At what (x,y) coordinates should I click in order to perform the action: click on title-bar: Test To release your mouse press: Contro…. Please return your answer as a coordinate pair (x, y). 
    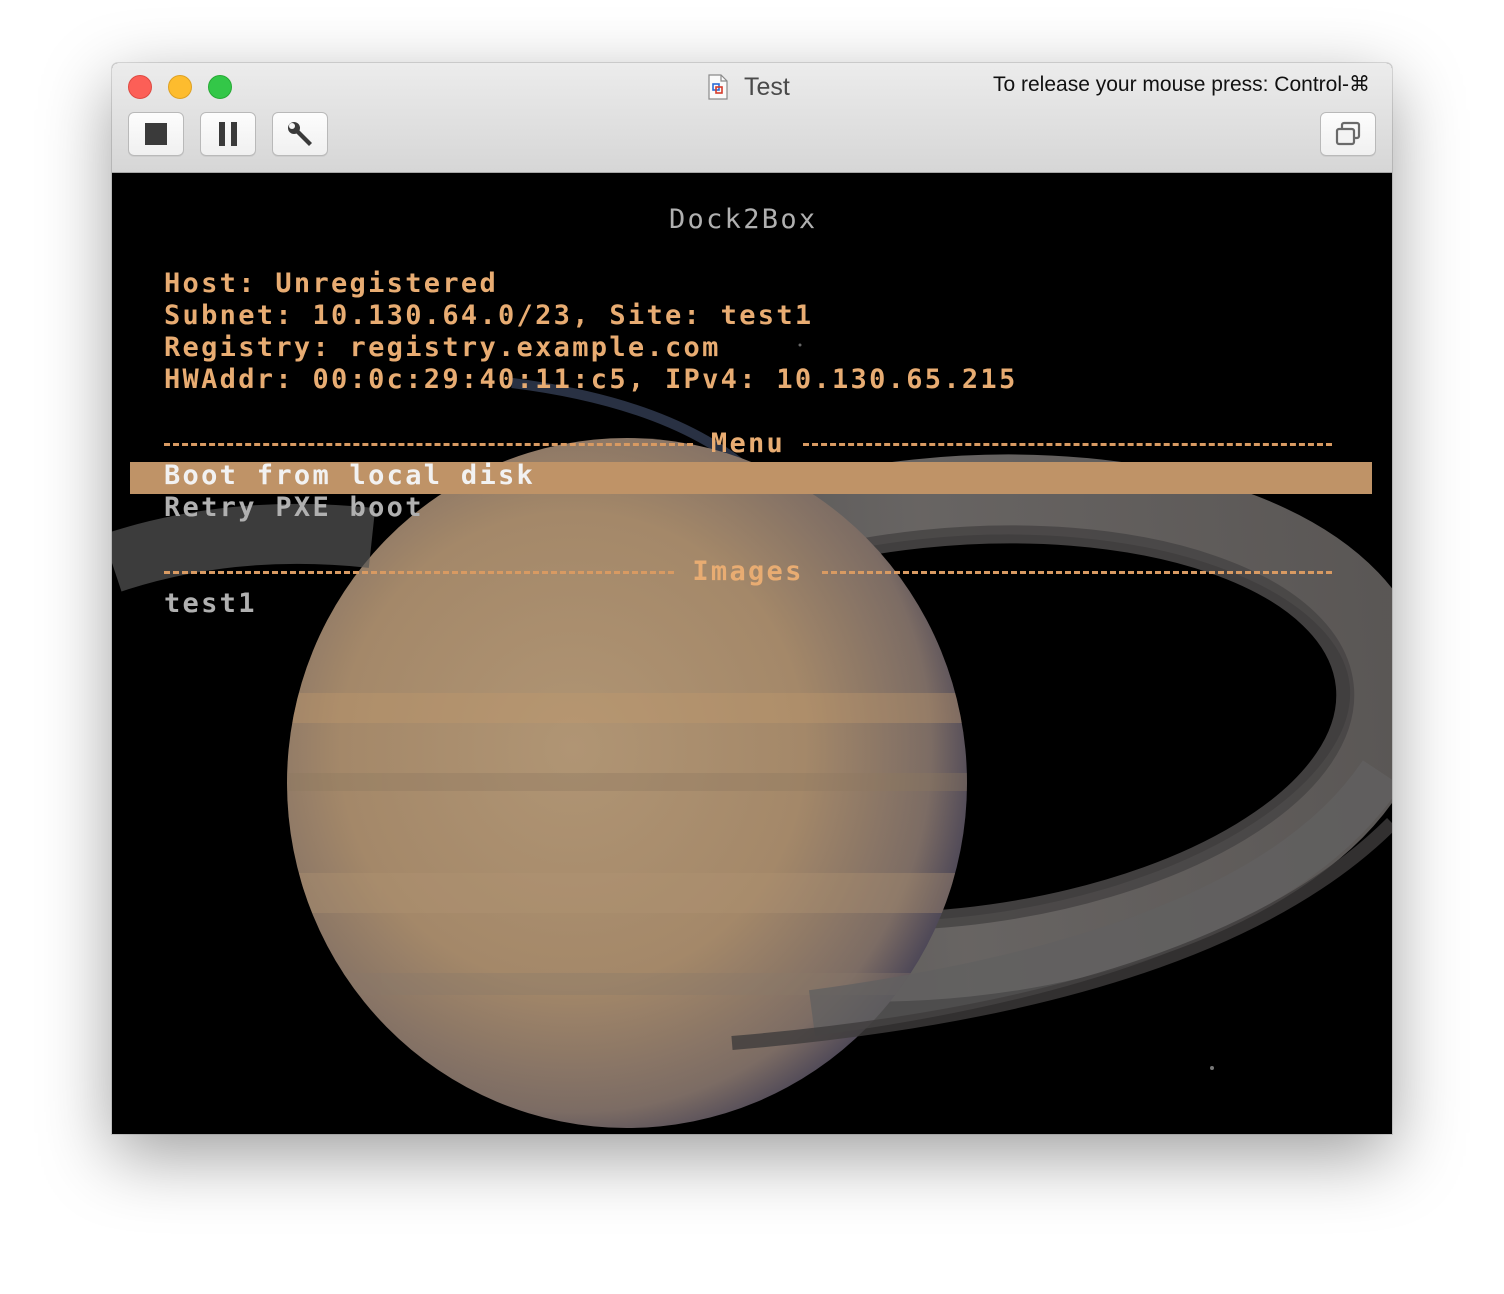
    Looking at the image, I should click on (752, 118).